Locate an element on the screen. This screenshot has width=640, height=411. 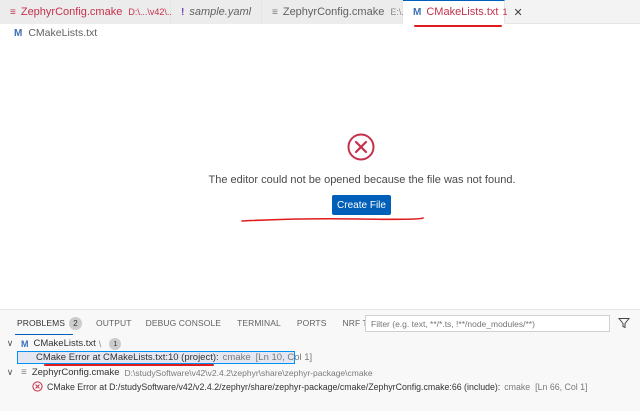
tab-ports: PORTS is located at coordinates (312, 323).